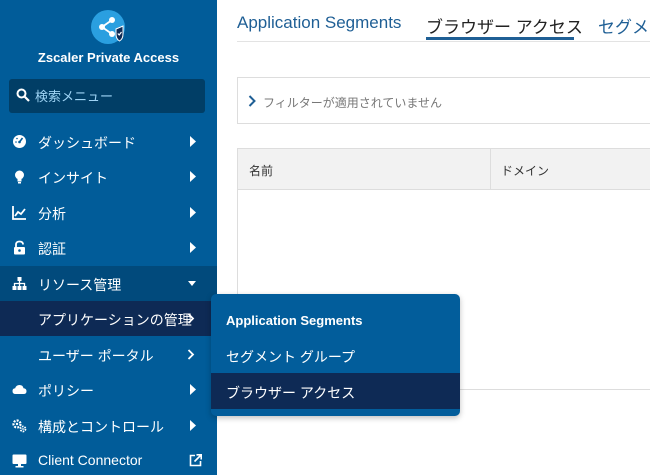 Image resolution: width=650 pixels, height=475 pixels. I want to click on filter-status-text: フィルターが適用されていません, so click(353, 103).